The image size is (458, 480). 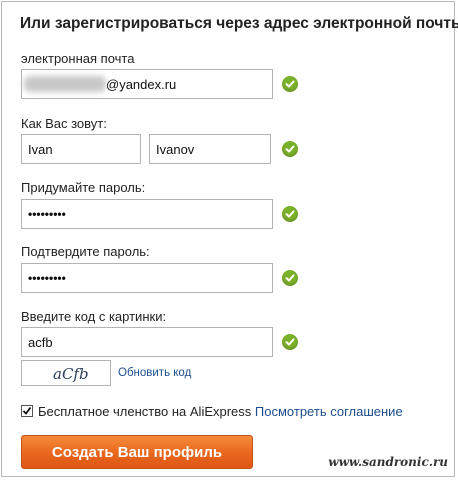 I want to click on name-label: Как Вас зовут:, so click(x=64, y=123).